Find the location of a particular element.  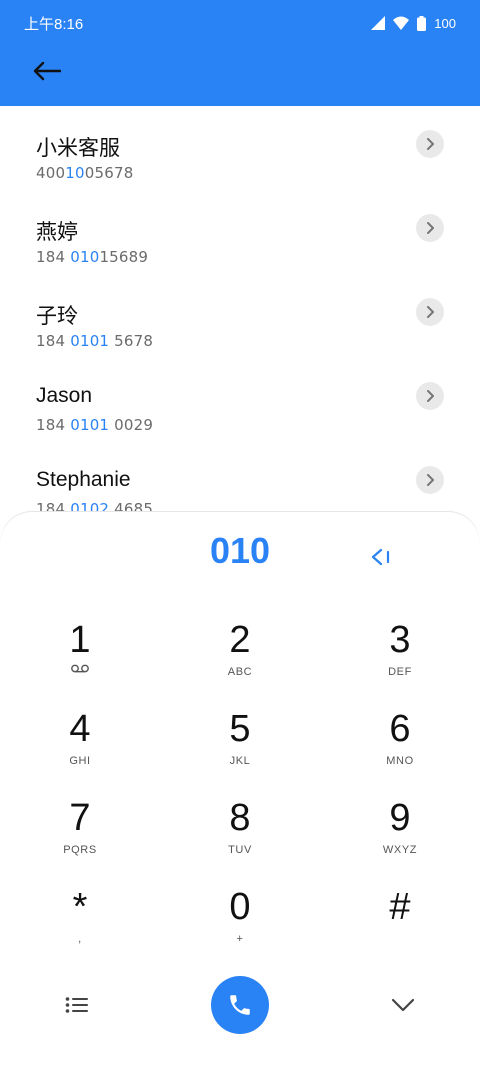

key-digit: 9 is located at coordinates (400, 818).